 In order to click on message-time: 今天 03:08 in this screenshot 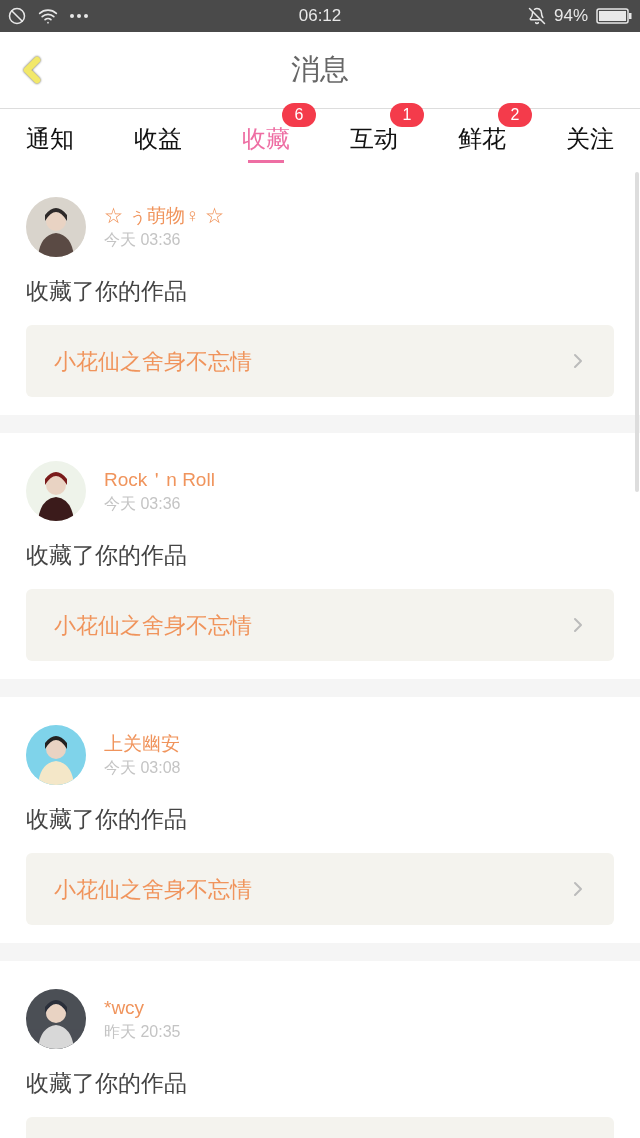, I will do `click(142, 768)`.